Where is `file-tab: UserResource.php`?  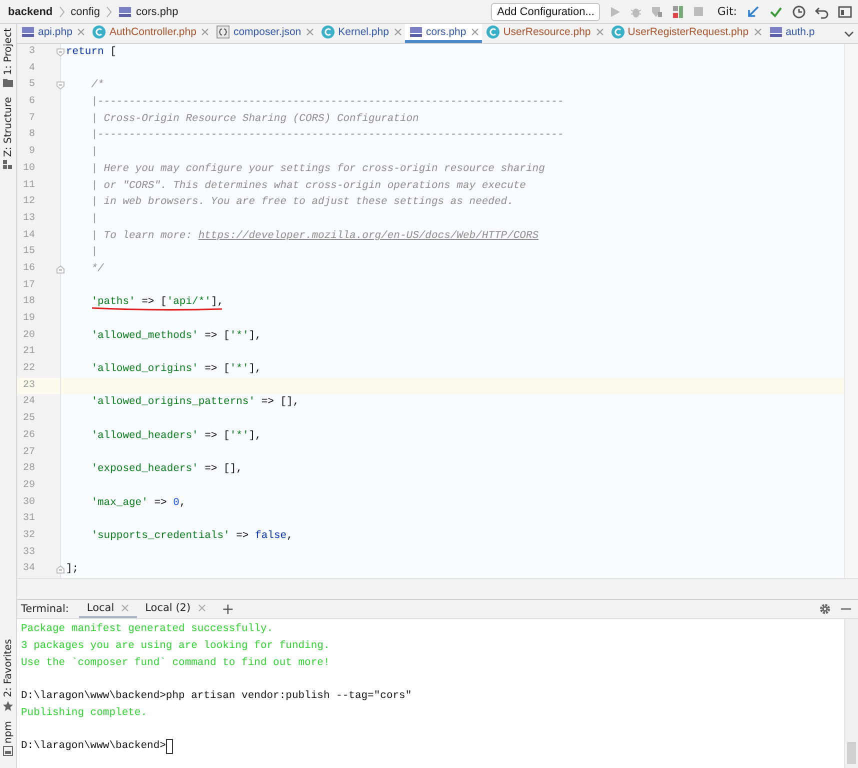 file-tab: UserResource.php is located at coordinates (544, 33).